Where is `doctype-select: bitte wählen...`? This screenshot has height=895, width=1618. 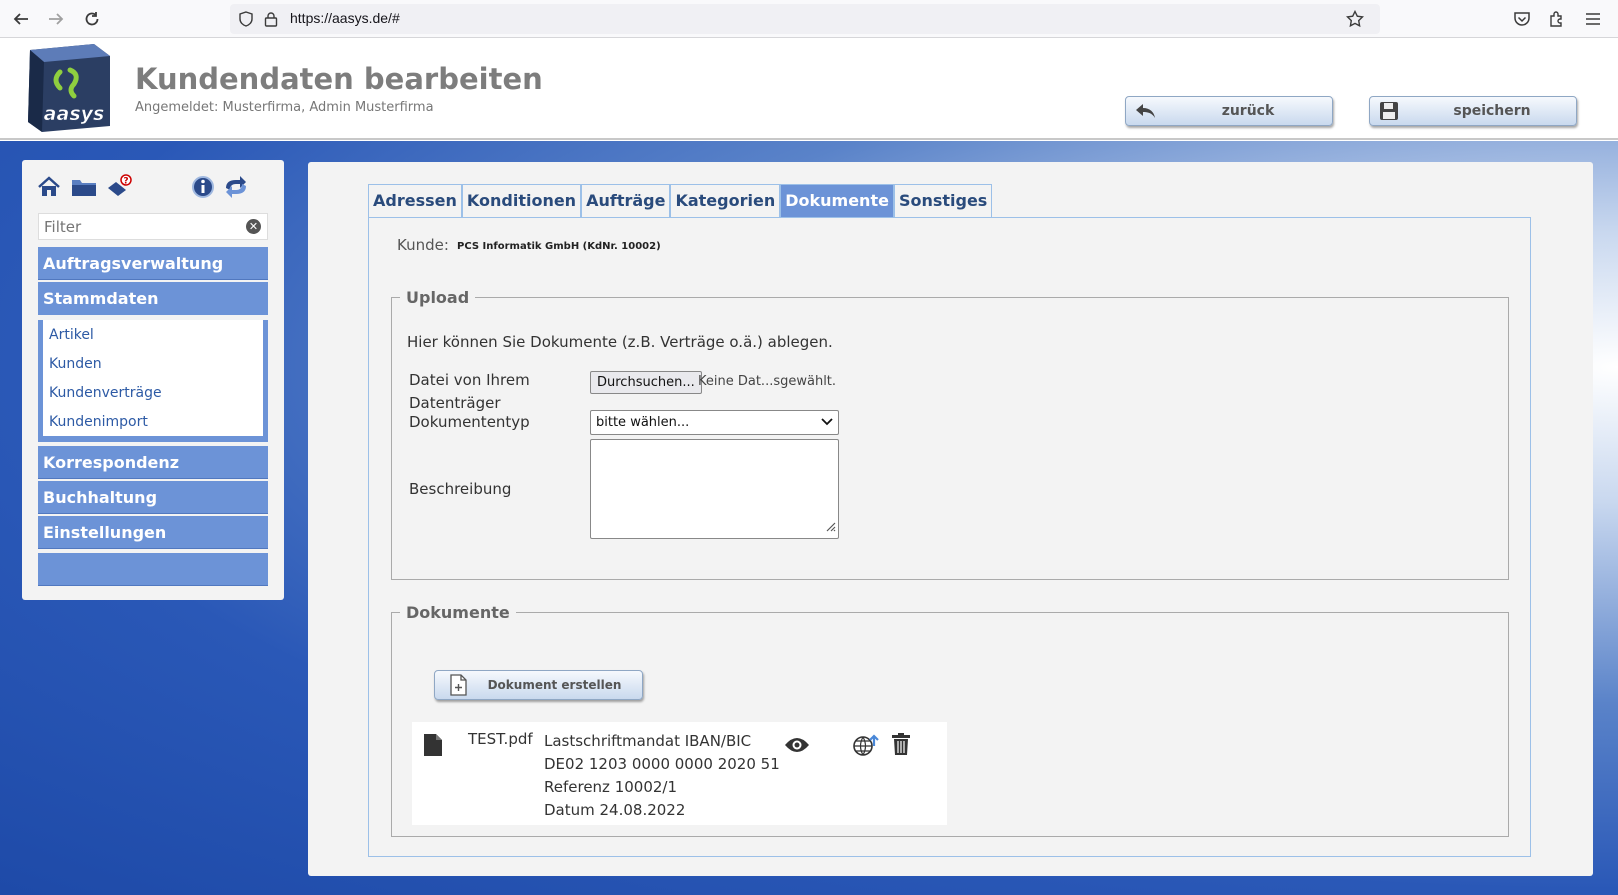
doctype-select: bitte wählen... is located at coordinates (714, 422).